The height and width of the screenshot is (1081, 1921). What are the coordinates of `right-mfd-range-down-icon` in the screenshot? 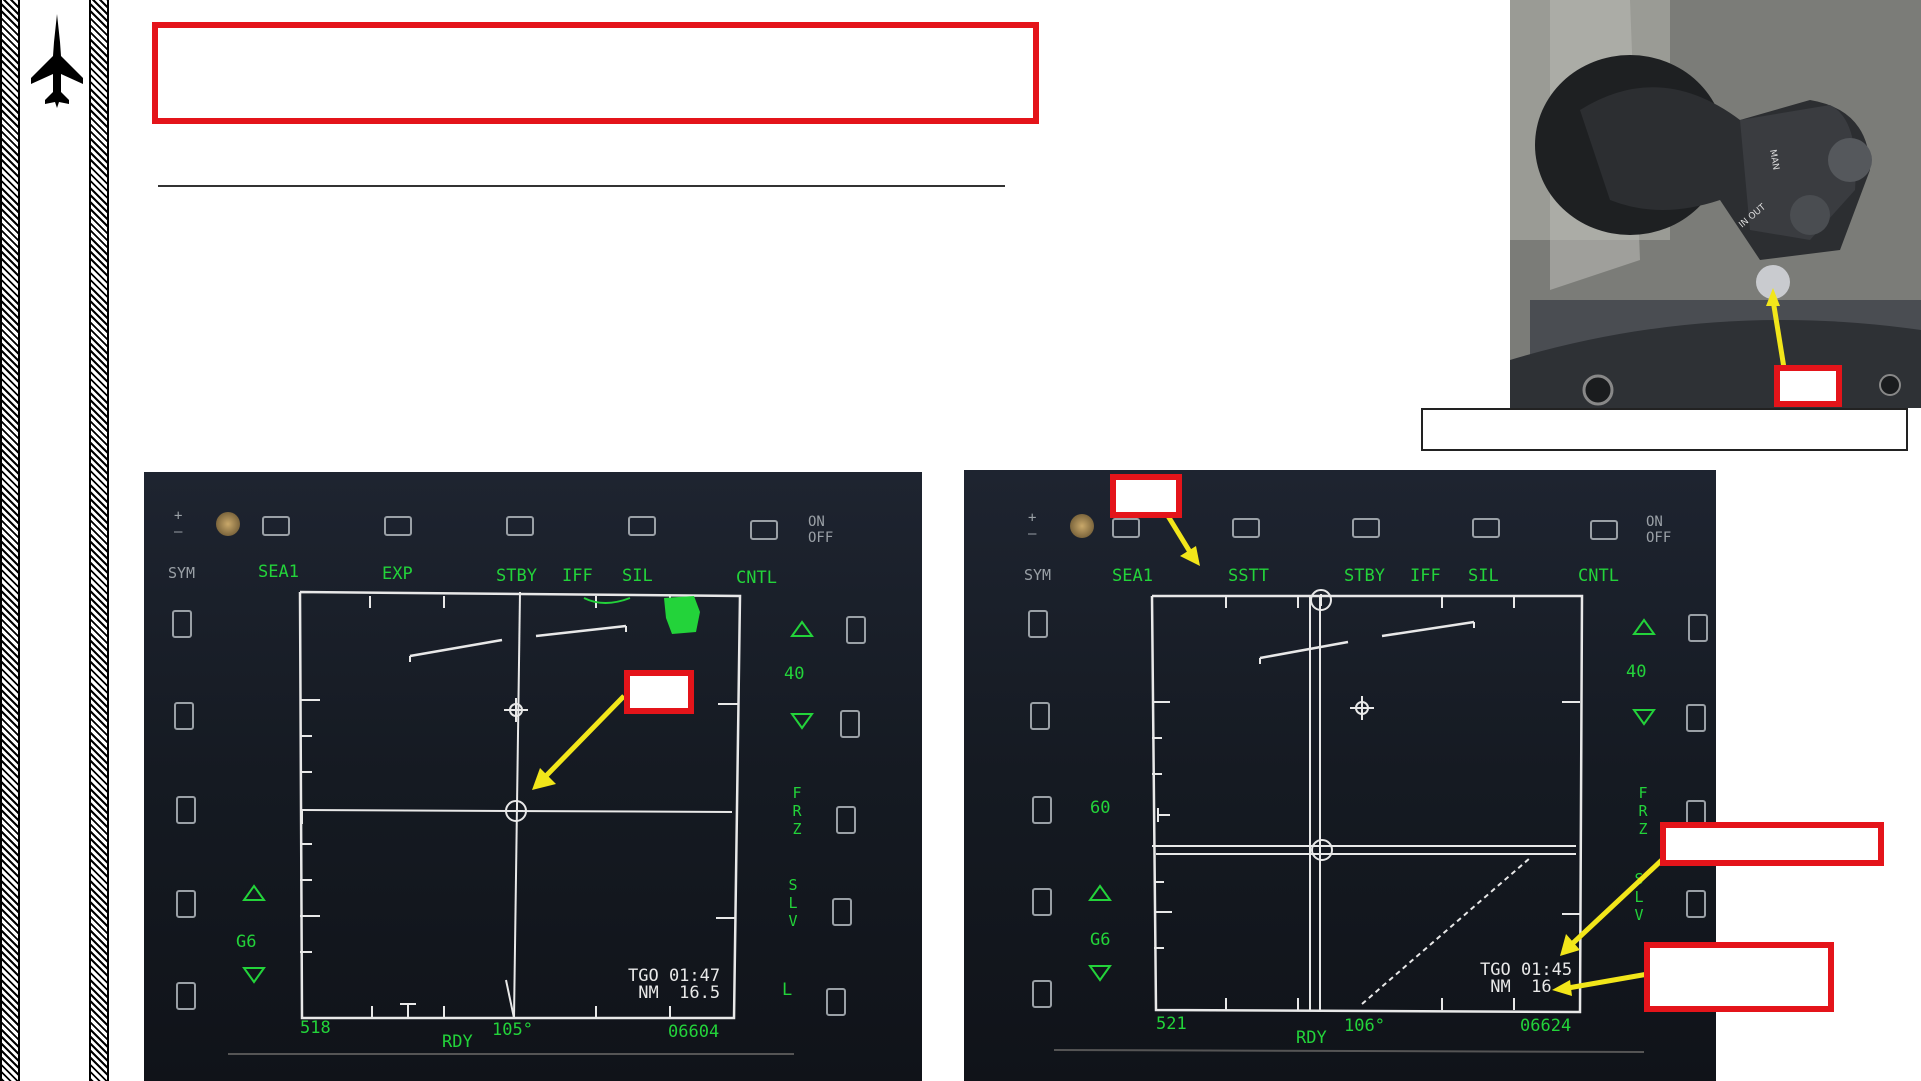 It's located at (1644, 717).